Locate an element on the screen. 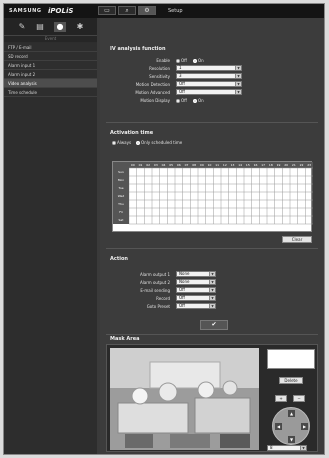 The width and height of the screenshot is (329, 458). email-sending-value: Off is located at coordinates (182, 289).